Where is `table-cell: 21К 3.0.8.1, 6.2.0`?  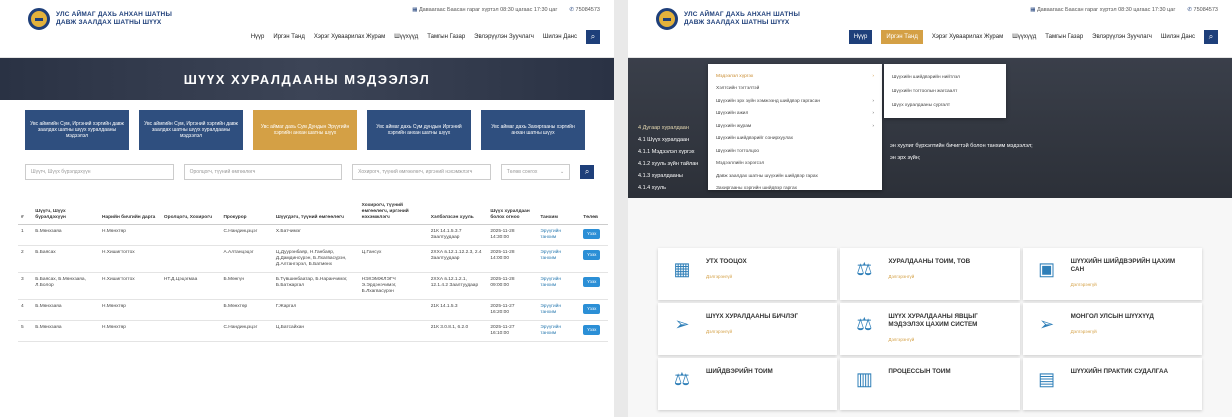
table-cell: 21К 3.0.8.1, 6.2.0 is located at coordinates (457, 331).